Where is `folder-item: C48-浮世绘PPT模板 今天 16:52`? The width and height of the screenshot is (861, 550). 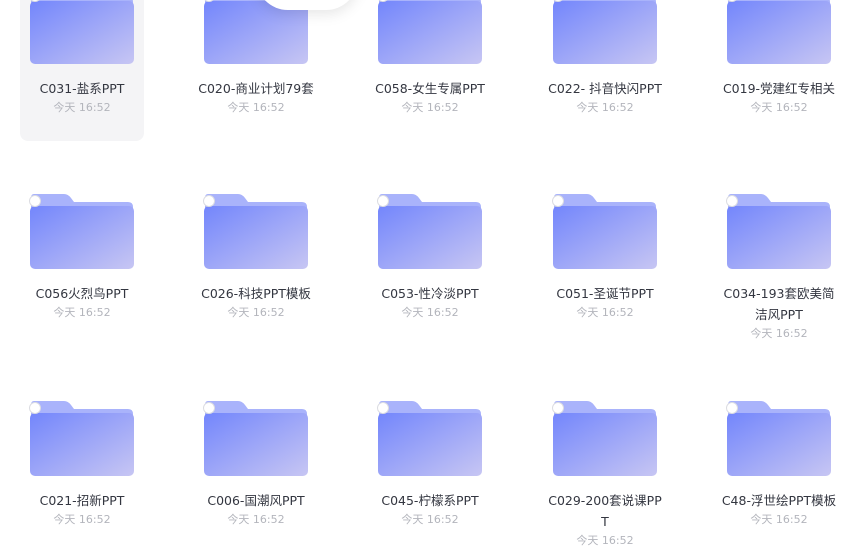 folder-item: C48-浮世绘PPT模板 今天 16:52 is located at coordinates (779, 475).